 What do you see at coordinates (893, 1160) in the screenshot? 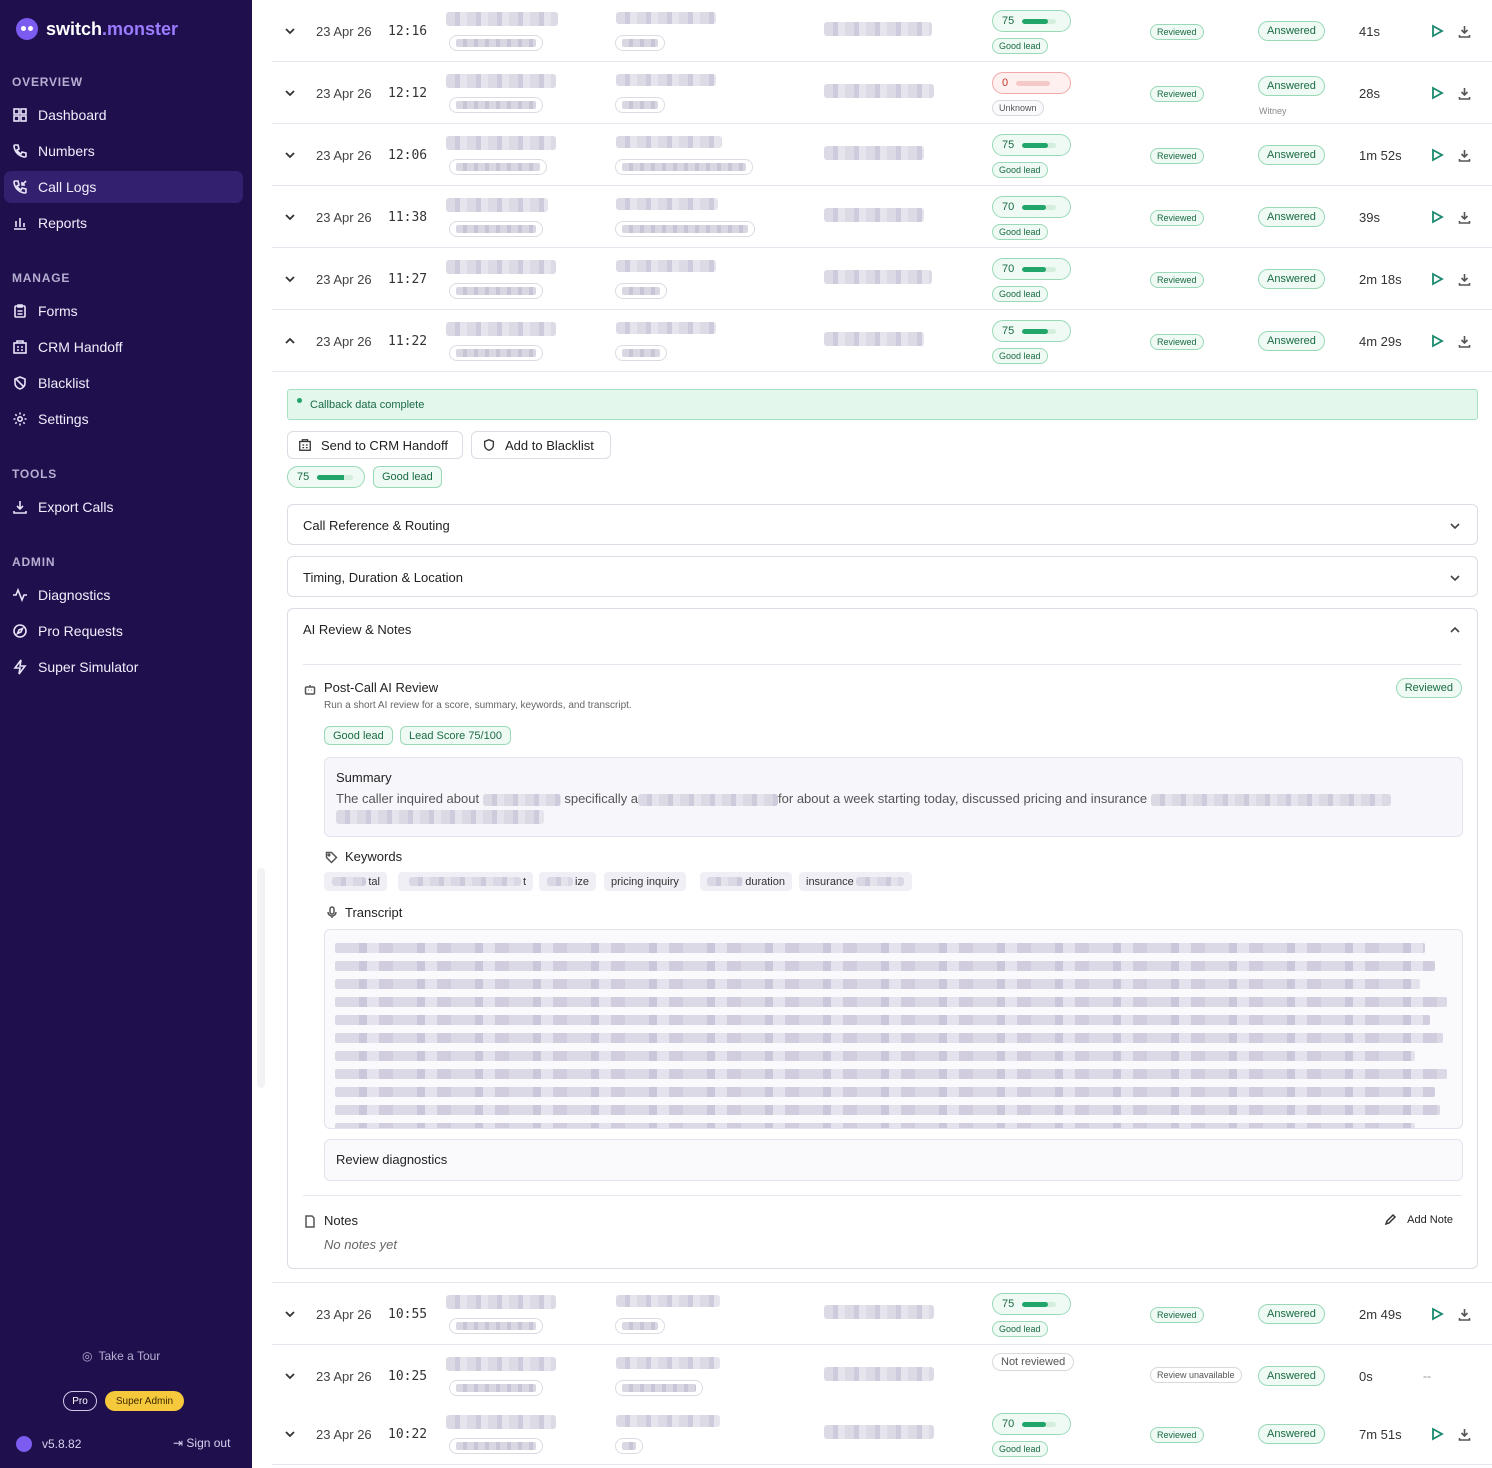
I see `review-diagnostics-box: Review diagnostics` at bounding box center [893, 1160].